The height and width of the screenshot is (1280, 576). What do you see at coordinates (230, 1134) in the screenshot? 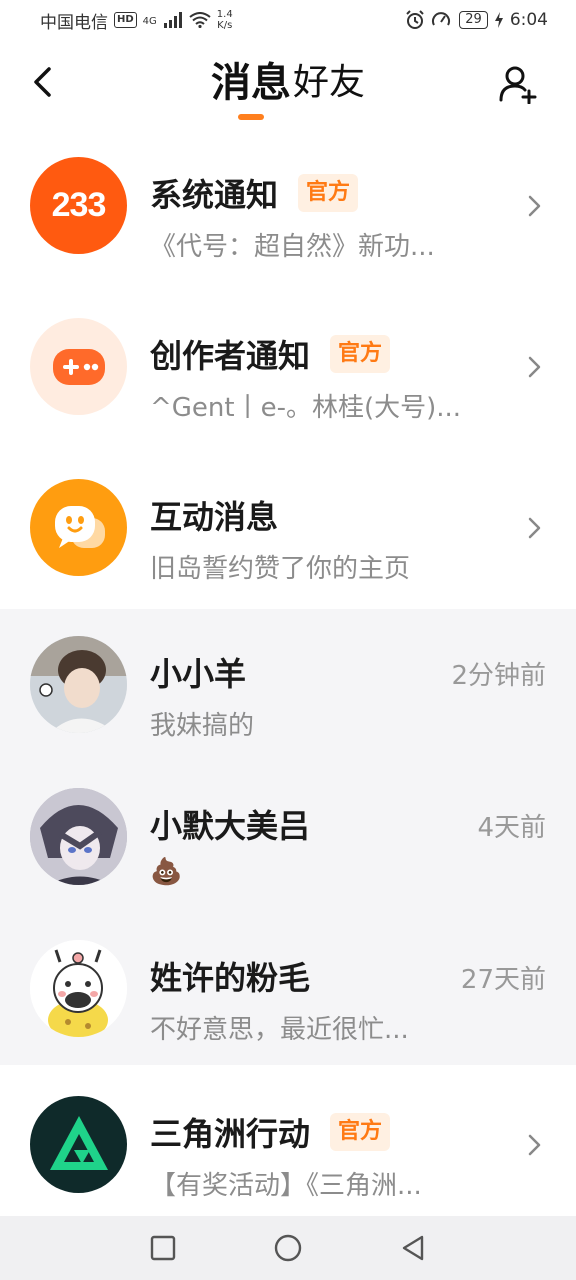
I see `row-title: 三角洲行动` at bounding box center [230, 1134].